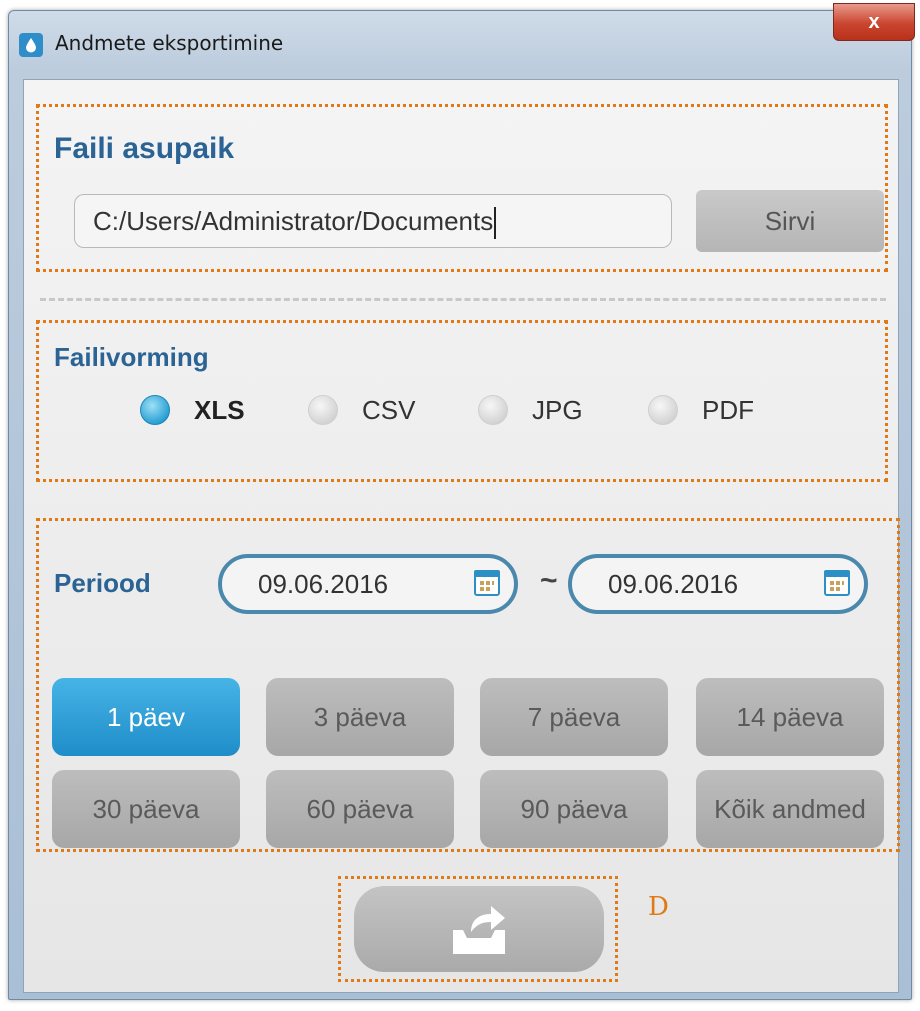  What do you see at coordinates (790, 809) in the screenshot?
I see `range-button-all-data: Kõik andmed` at bounding box center [790, 809].